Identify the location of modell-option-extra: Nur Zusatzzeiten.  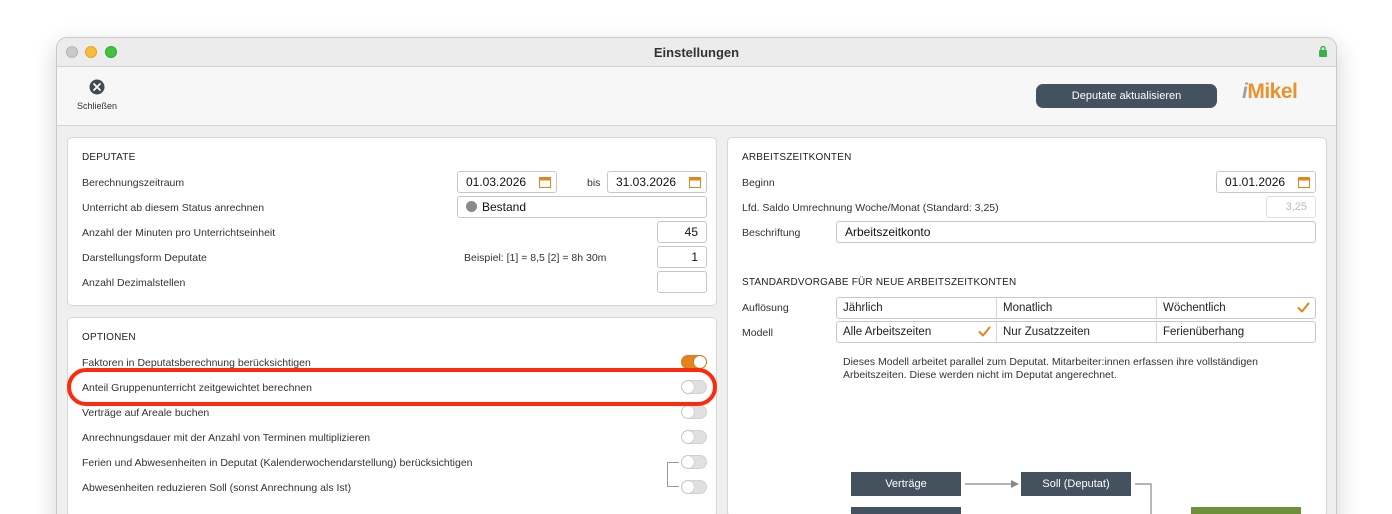
(1077, 332).